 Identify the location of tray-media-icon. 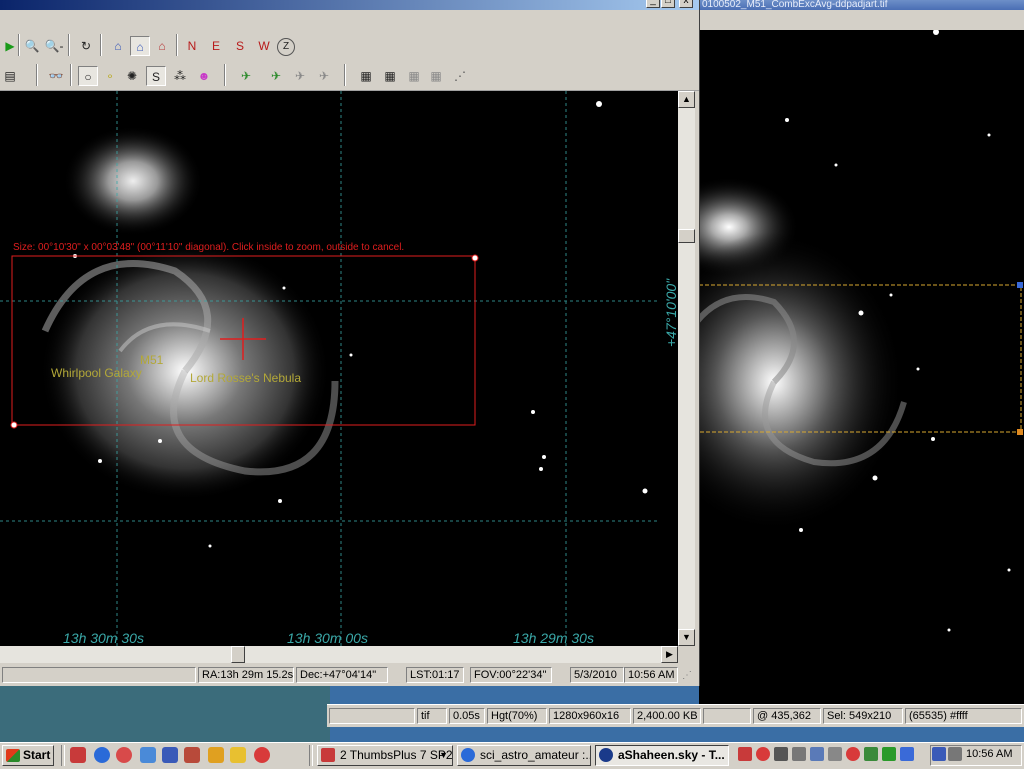
(763, 754).